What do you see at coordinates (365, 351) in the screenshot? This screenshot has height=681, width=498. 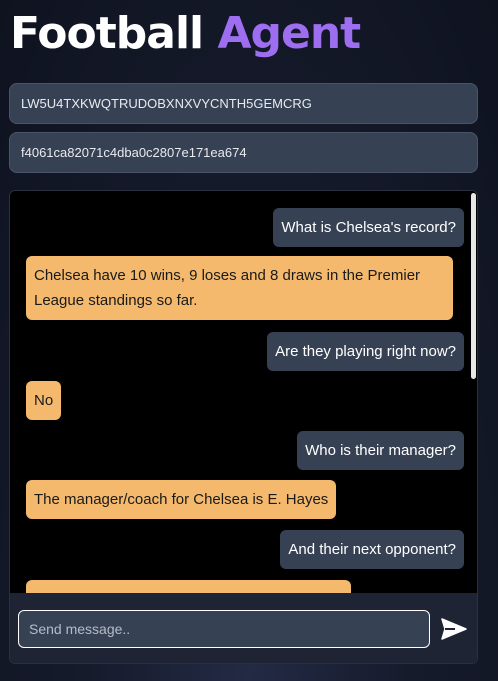 I see `user-message: Are they playing right now?` at bounding box center [365, 351].